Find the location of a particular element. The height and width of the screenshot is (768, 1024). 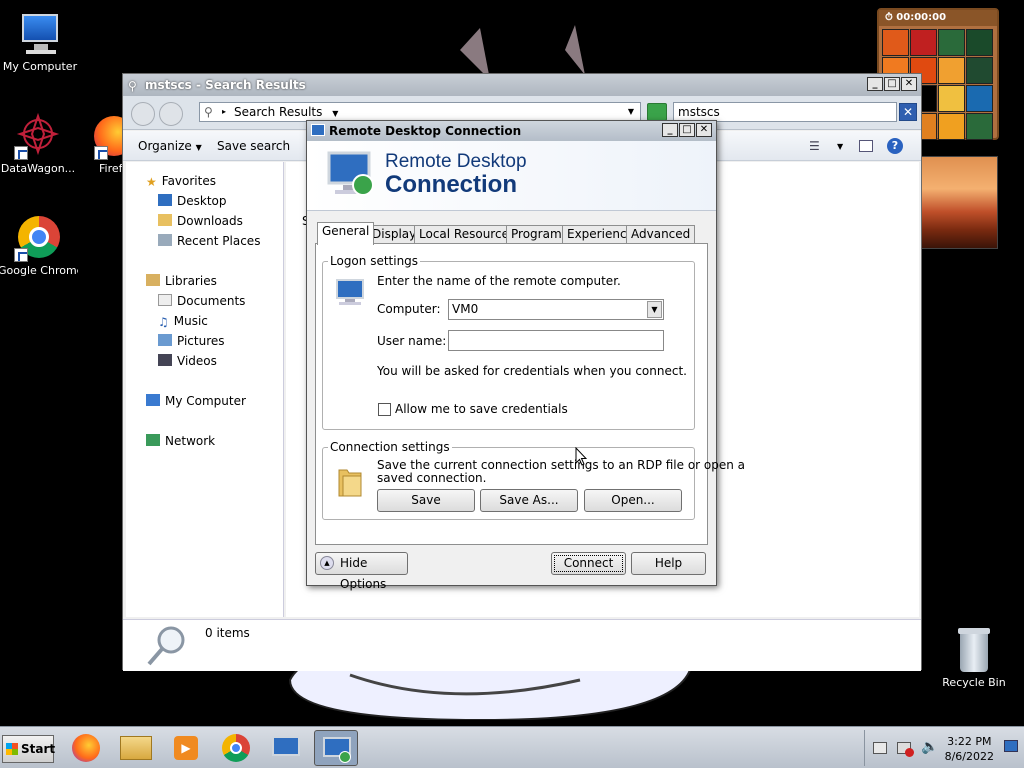

views-dropdown-icon: ▼ is located at coordinates (840, 146).